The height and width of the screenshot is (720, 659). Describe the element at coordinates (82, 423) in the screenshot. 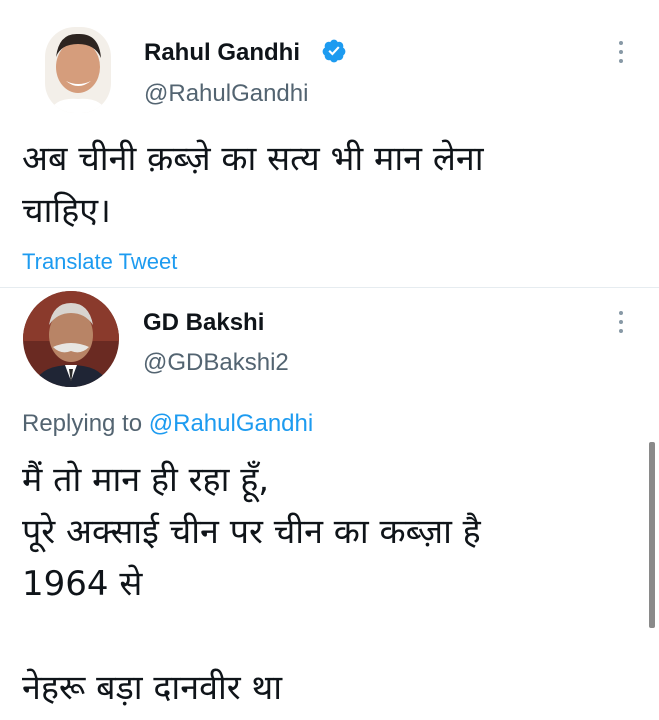

I see `replying-prefix: Replying to` at that location.